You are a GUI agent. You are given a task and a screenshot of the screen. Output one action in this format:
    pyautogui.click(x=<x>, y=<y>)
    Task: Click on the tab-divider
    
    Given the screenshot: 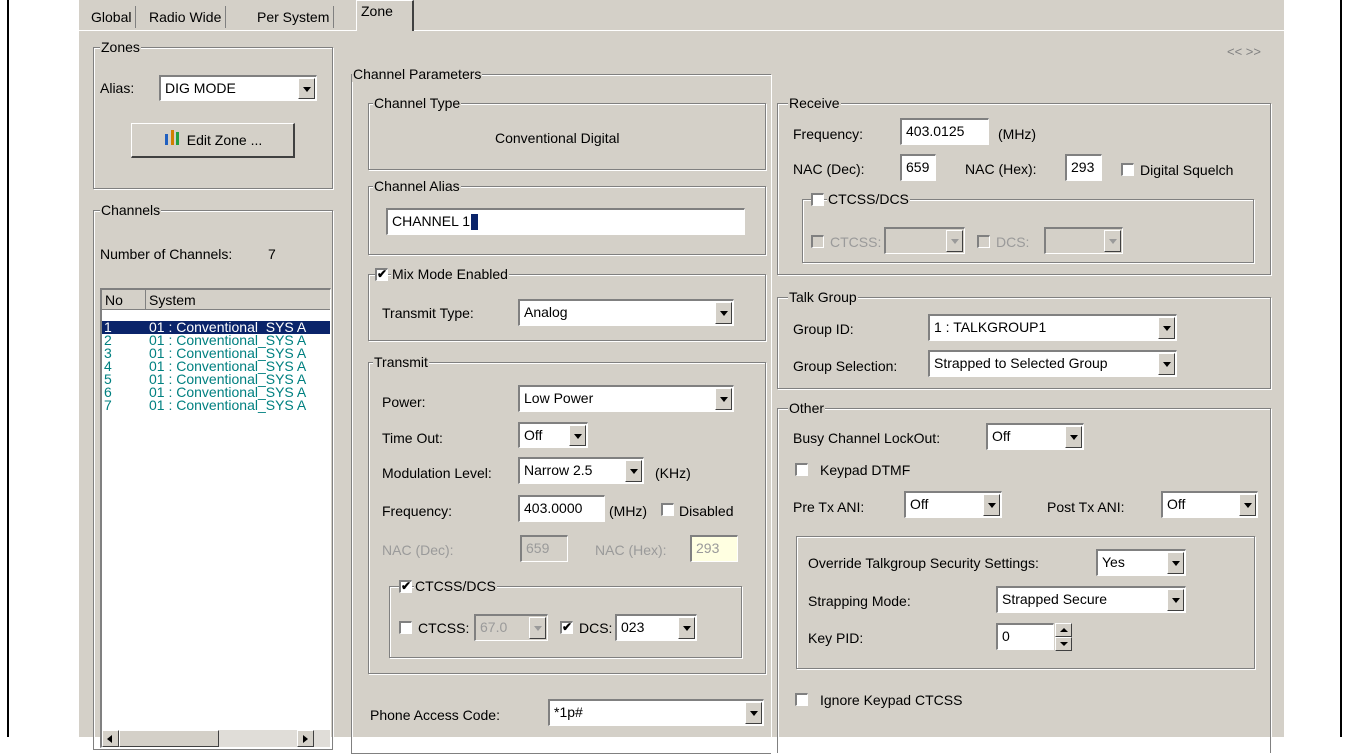 What is the action you would take?
    pyautogui.click(x=681, y=30)
    